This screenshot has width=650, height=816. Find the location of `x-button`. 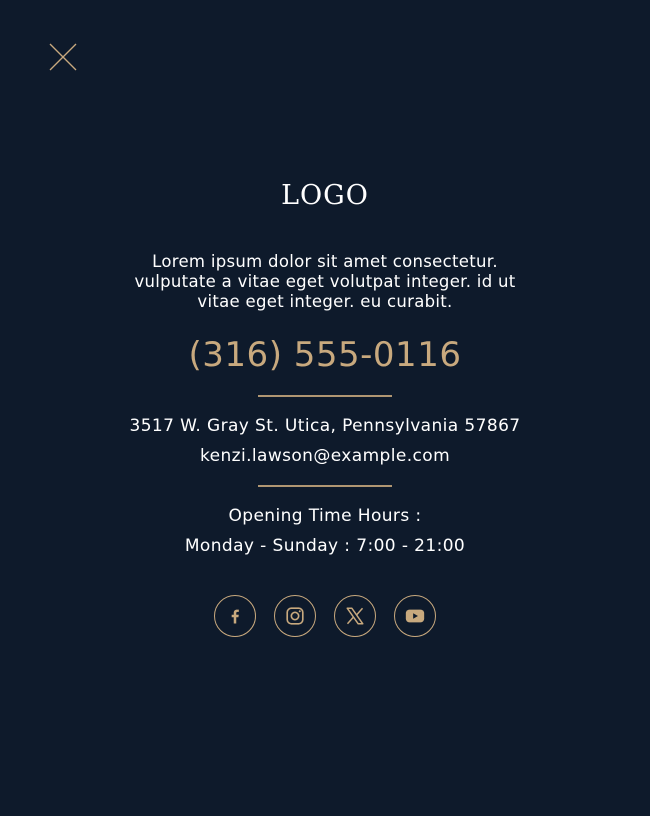

x-button is located at coordinates (355, 616).